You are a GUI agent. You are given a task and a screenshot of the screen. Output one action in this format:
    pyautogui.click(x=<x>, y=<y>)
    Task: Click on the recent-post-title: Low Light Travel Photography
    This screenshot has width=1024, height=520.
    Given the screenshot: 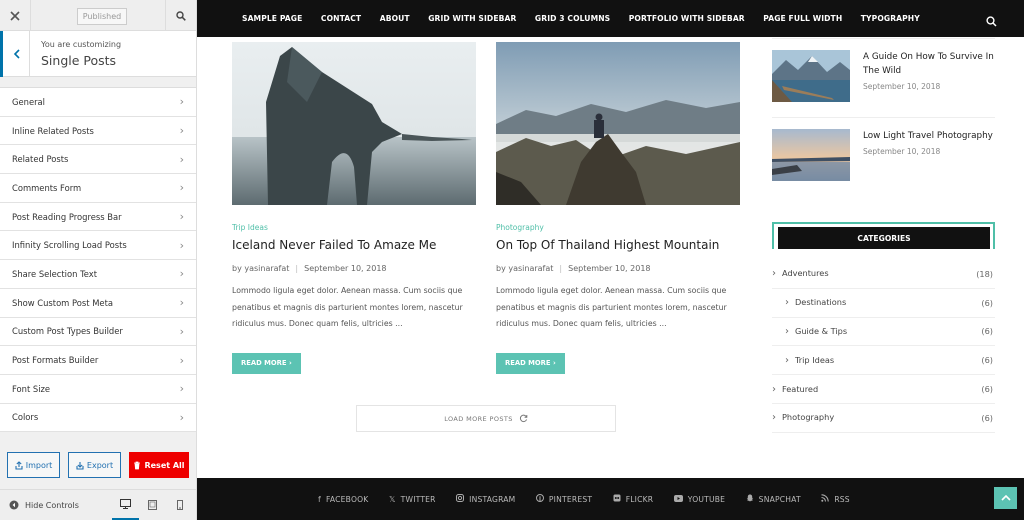 What is the action you would take?
    pyautogui.click(x=928, y=136)
    